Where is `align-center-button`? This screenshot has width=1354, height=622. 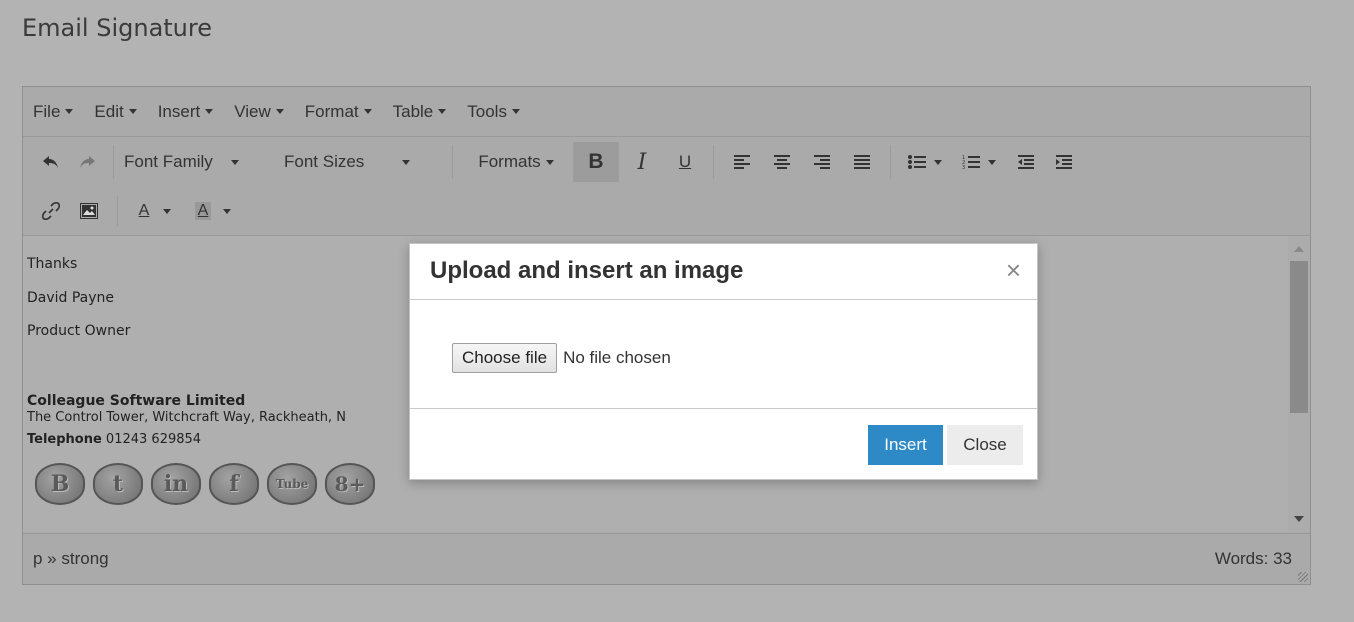
align-center-button is located at coordinates (782, 162).